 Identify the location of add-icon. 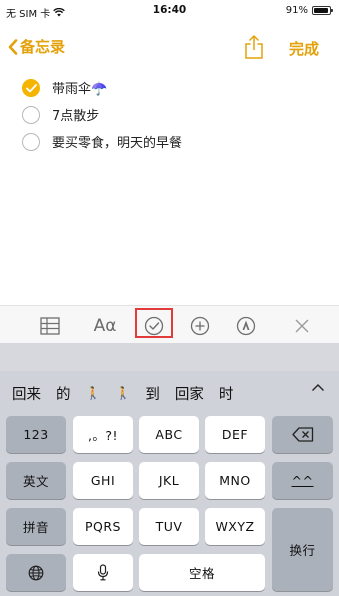
(200, 326).